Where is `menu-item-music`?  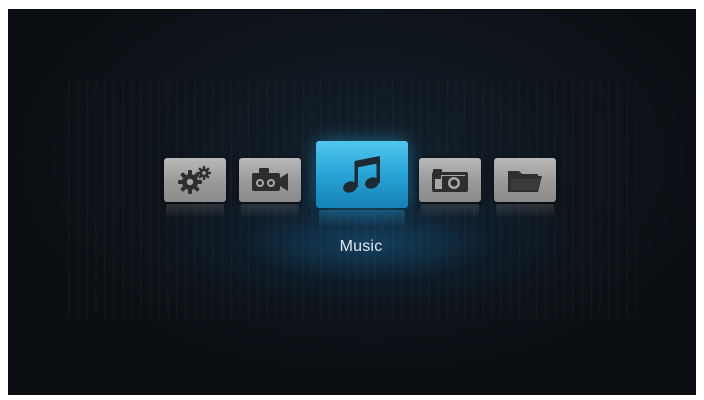
menu-item-music is located at coordinates (362, 184).